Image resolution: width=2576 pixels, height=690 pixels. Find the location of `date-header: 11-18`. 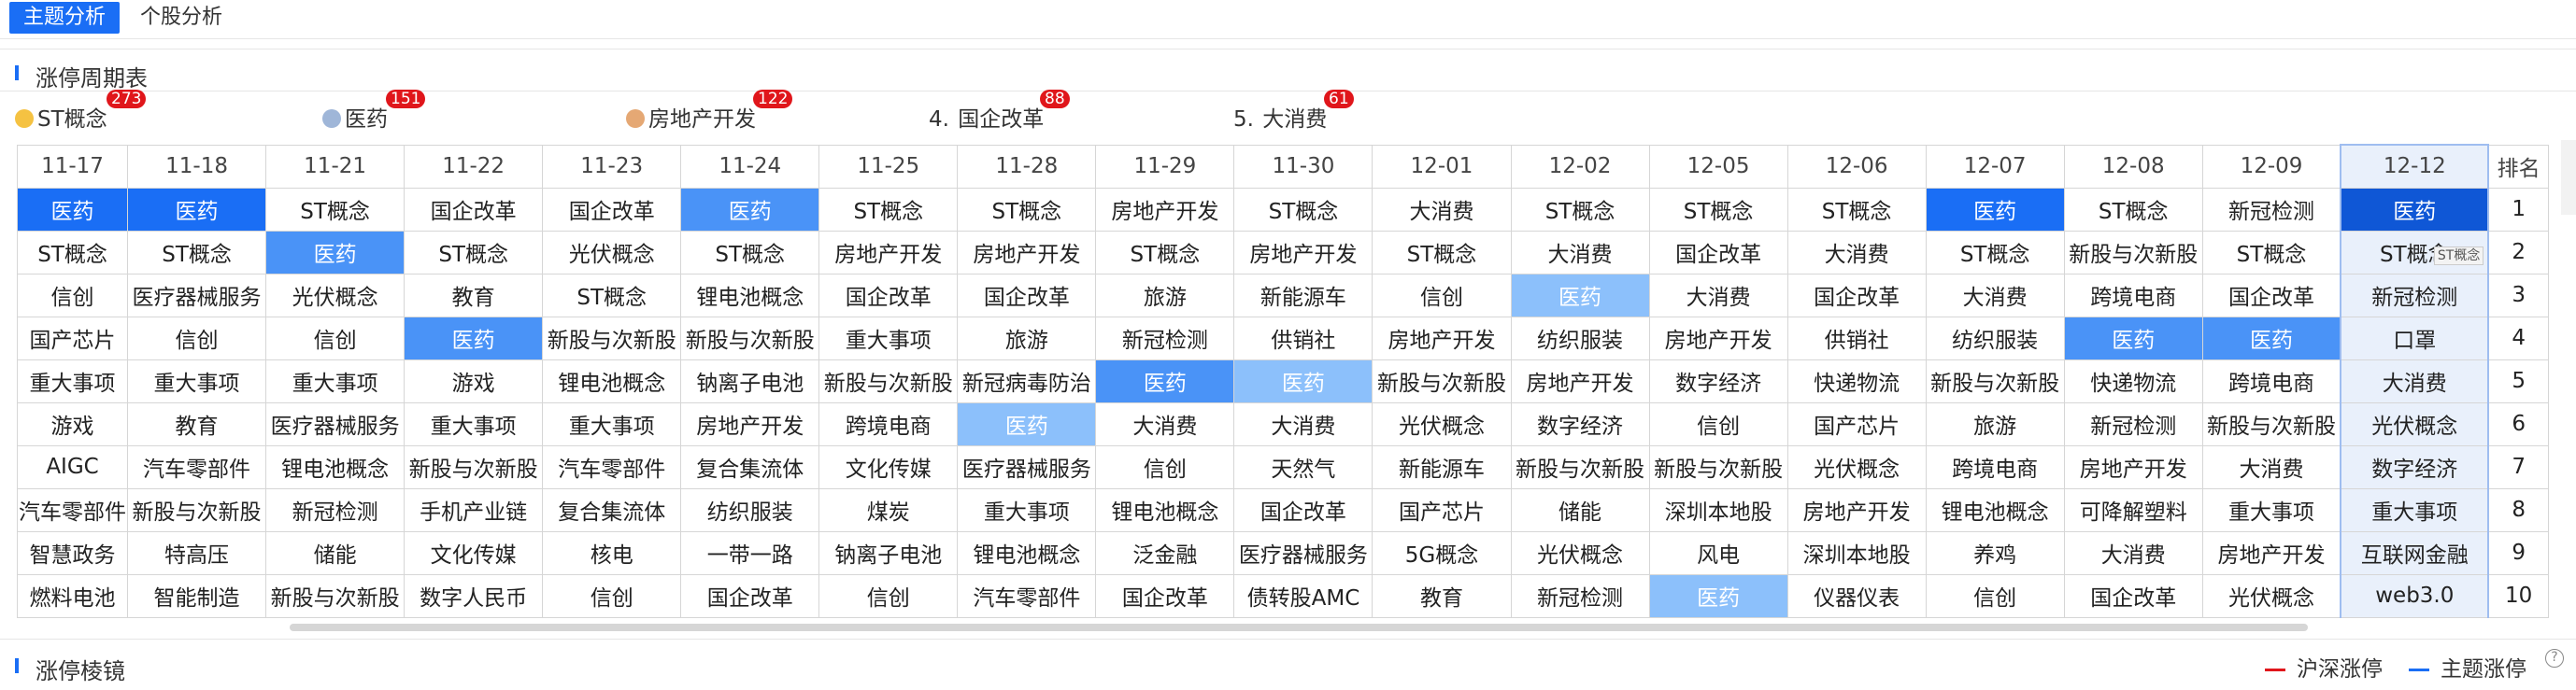

date-header: 11-18 is located at coordinates (197, 166).